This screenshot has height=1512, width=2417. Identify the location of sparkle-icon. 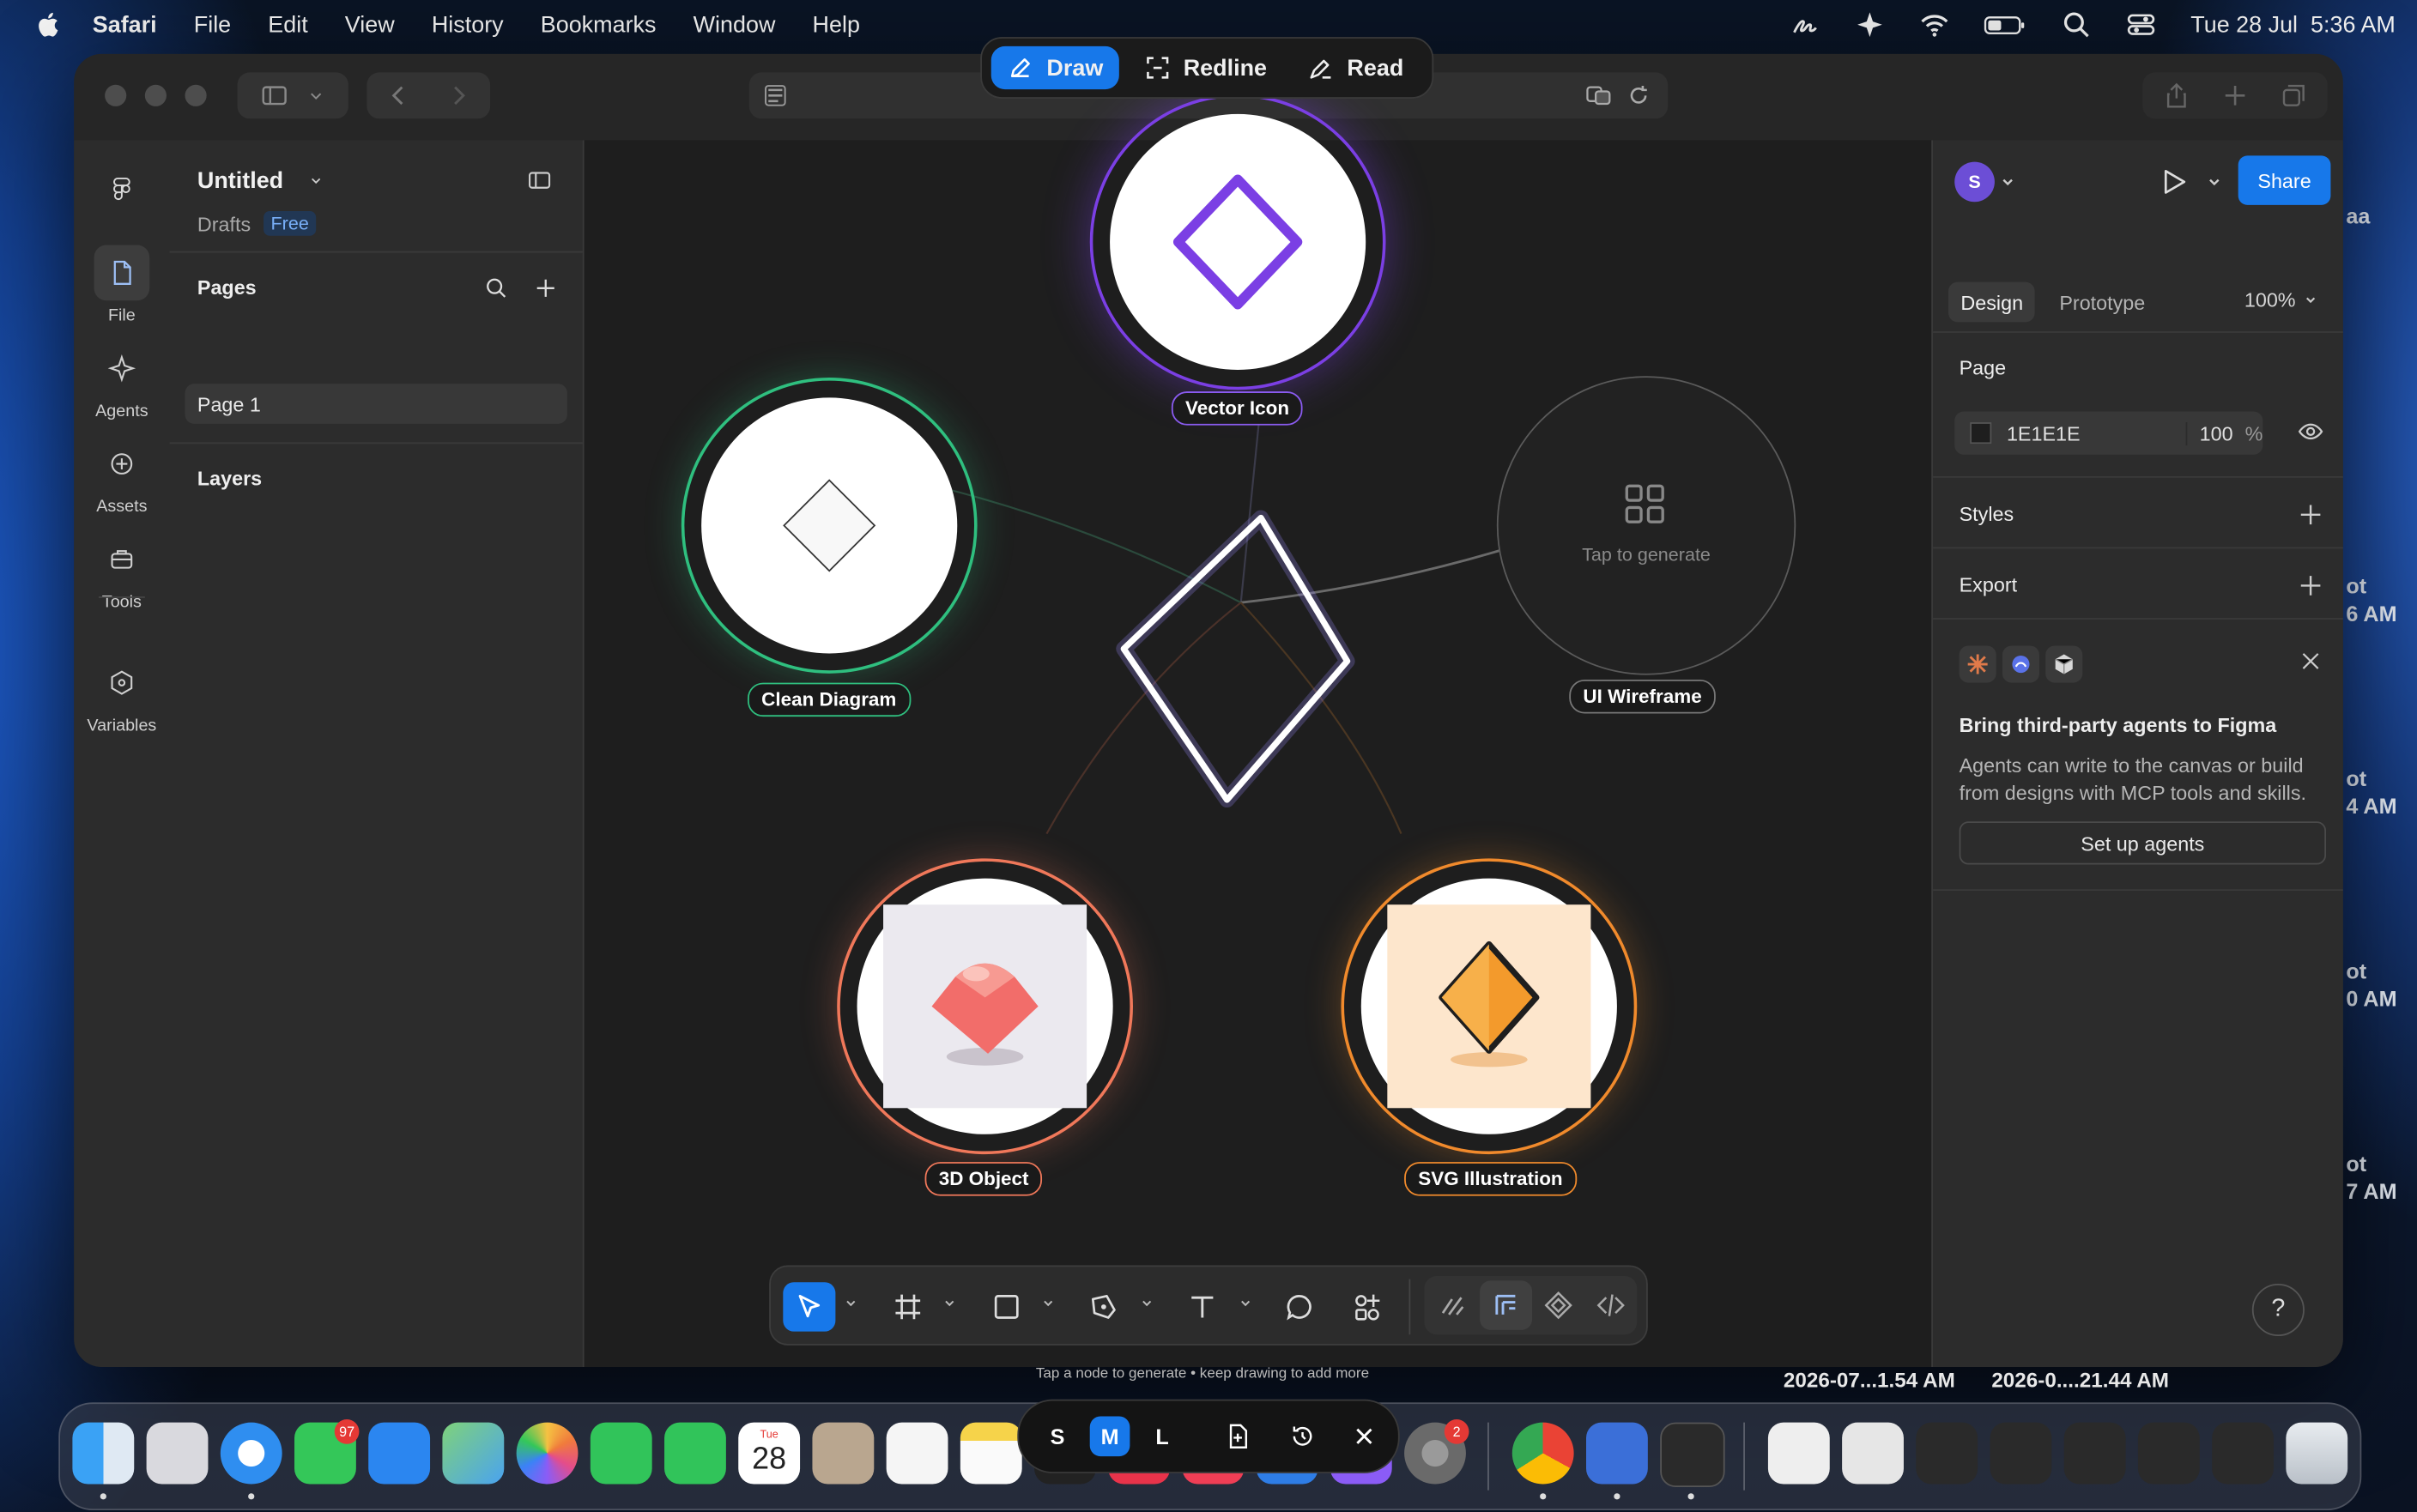
(1870, 24).